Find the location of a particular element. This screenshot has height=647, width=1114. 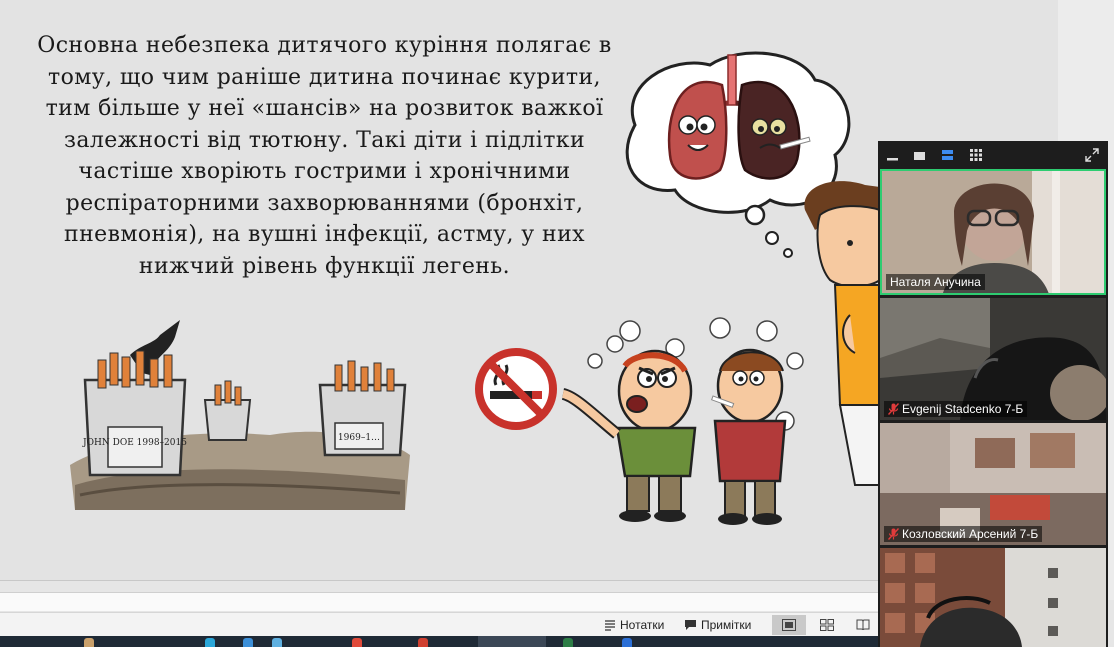

slide-sorter-view-button is located at coordinates (827, 625).